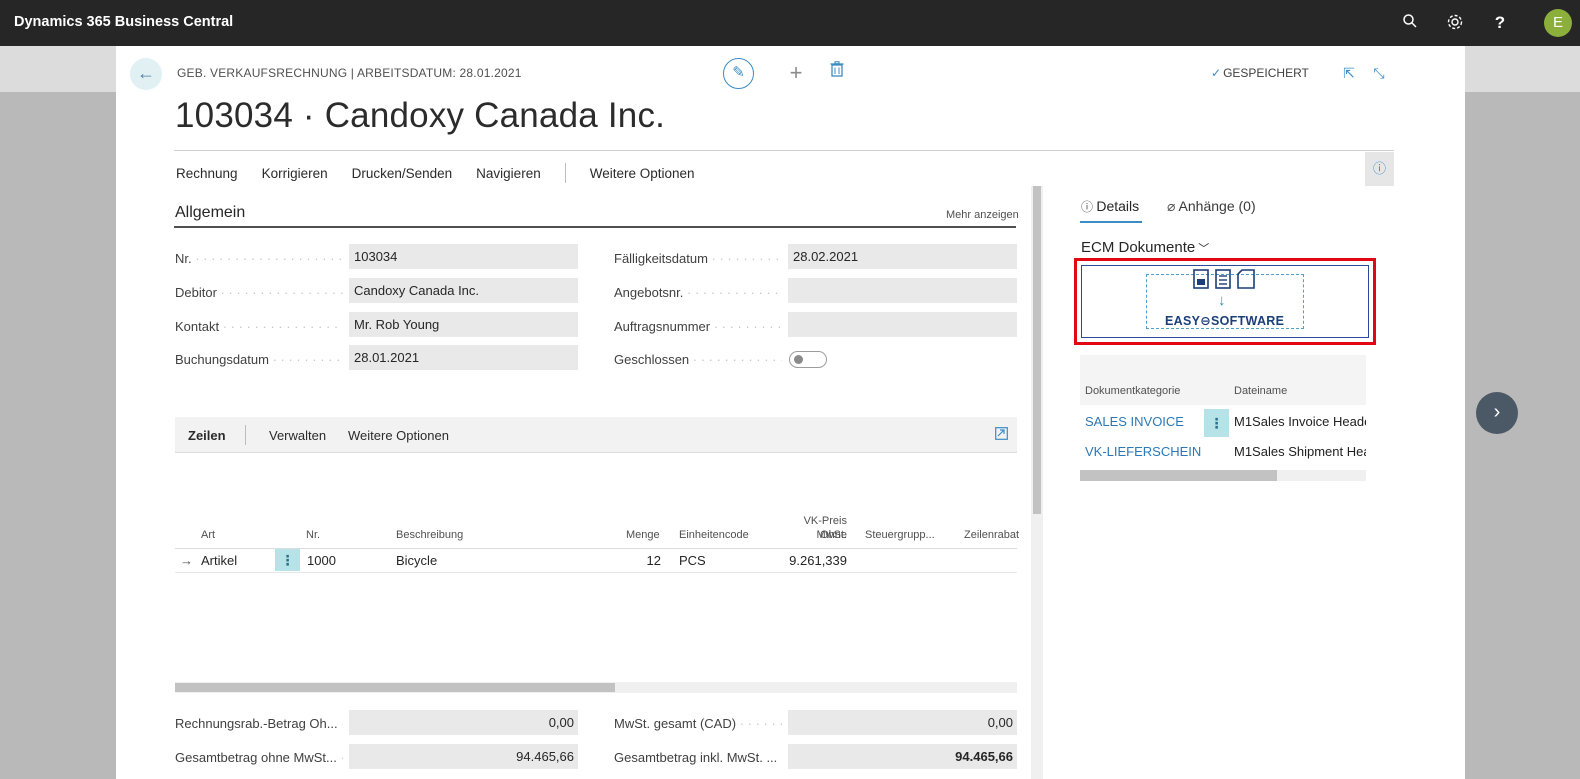 Image resolution: width=1580 pixels, height=779 pixels. I want to click on doc-file-name: M1Sales Invoice Header, so click(1300, 421).